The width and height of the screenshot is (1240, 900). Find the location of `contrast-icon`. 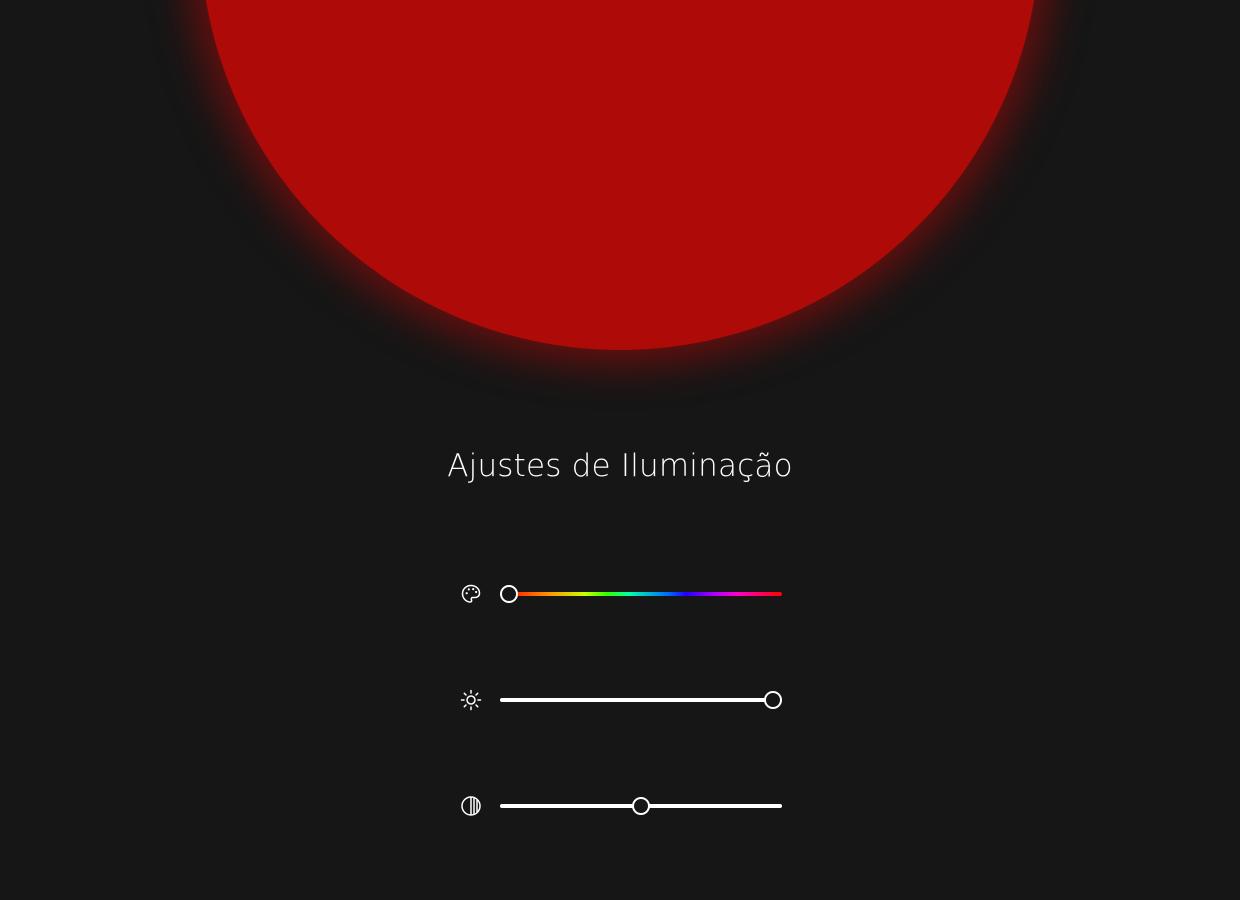

contrast-icon is located at coordinates (471, 806).